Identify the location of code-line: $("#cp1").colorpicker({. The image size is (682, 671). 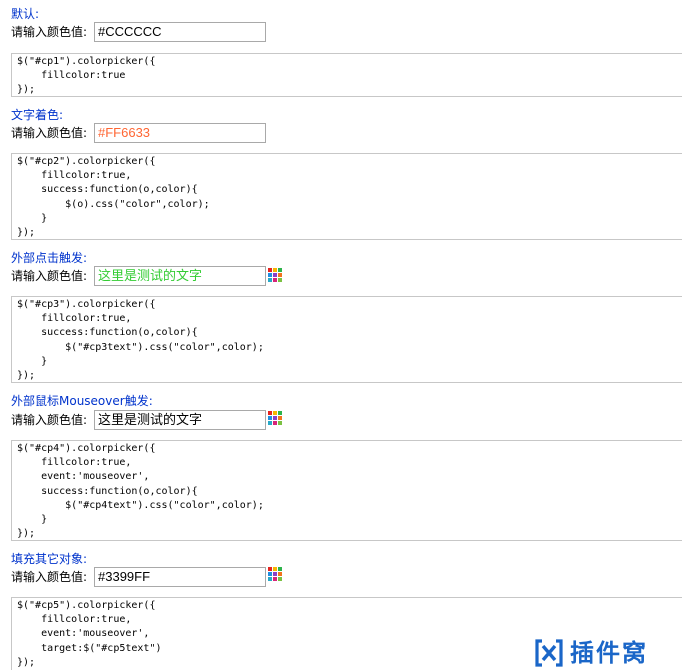
(86, 61).